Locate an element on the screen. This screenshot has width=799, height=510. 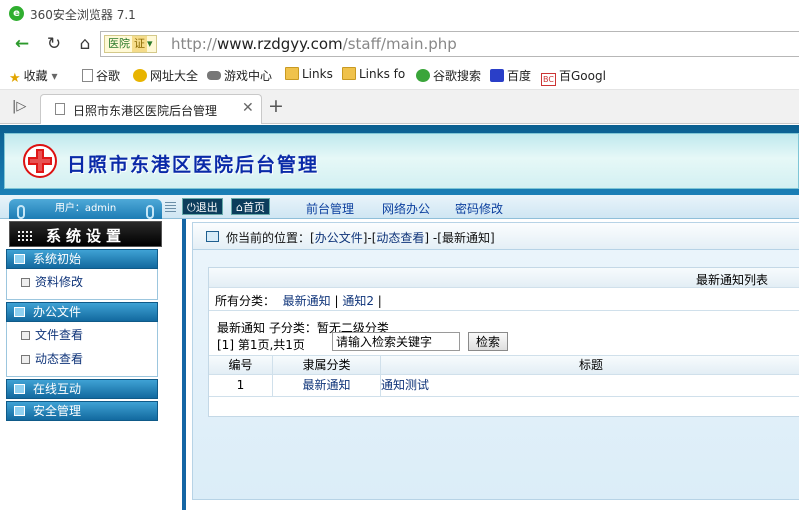
nav-group-security: 安全管理 is located at coordinates (82, 411).